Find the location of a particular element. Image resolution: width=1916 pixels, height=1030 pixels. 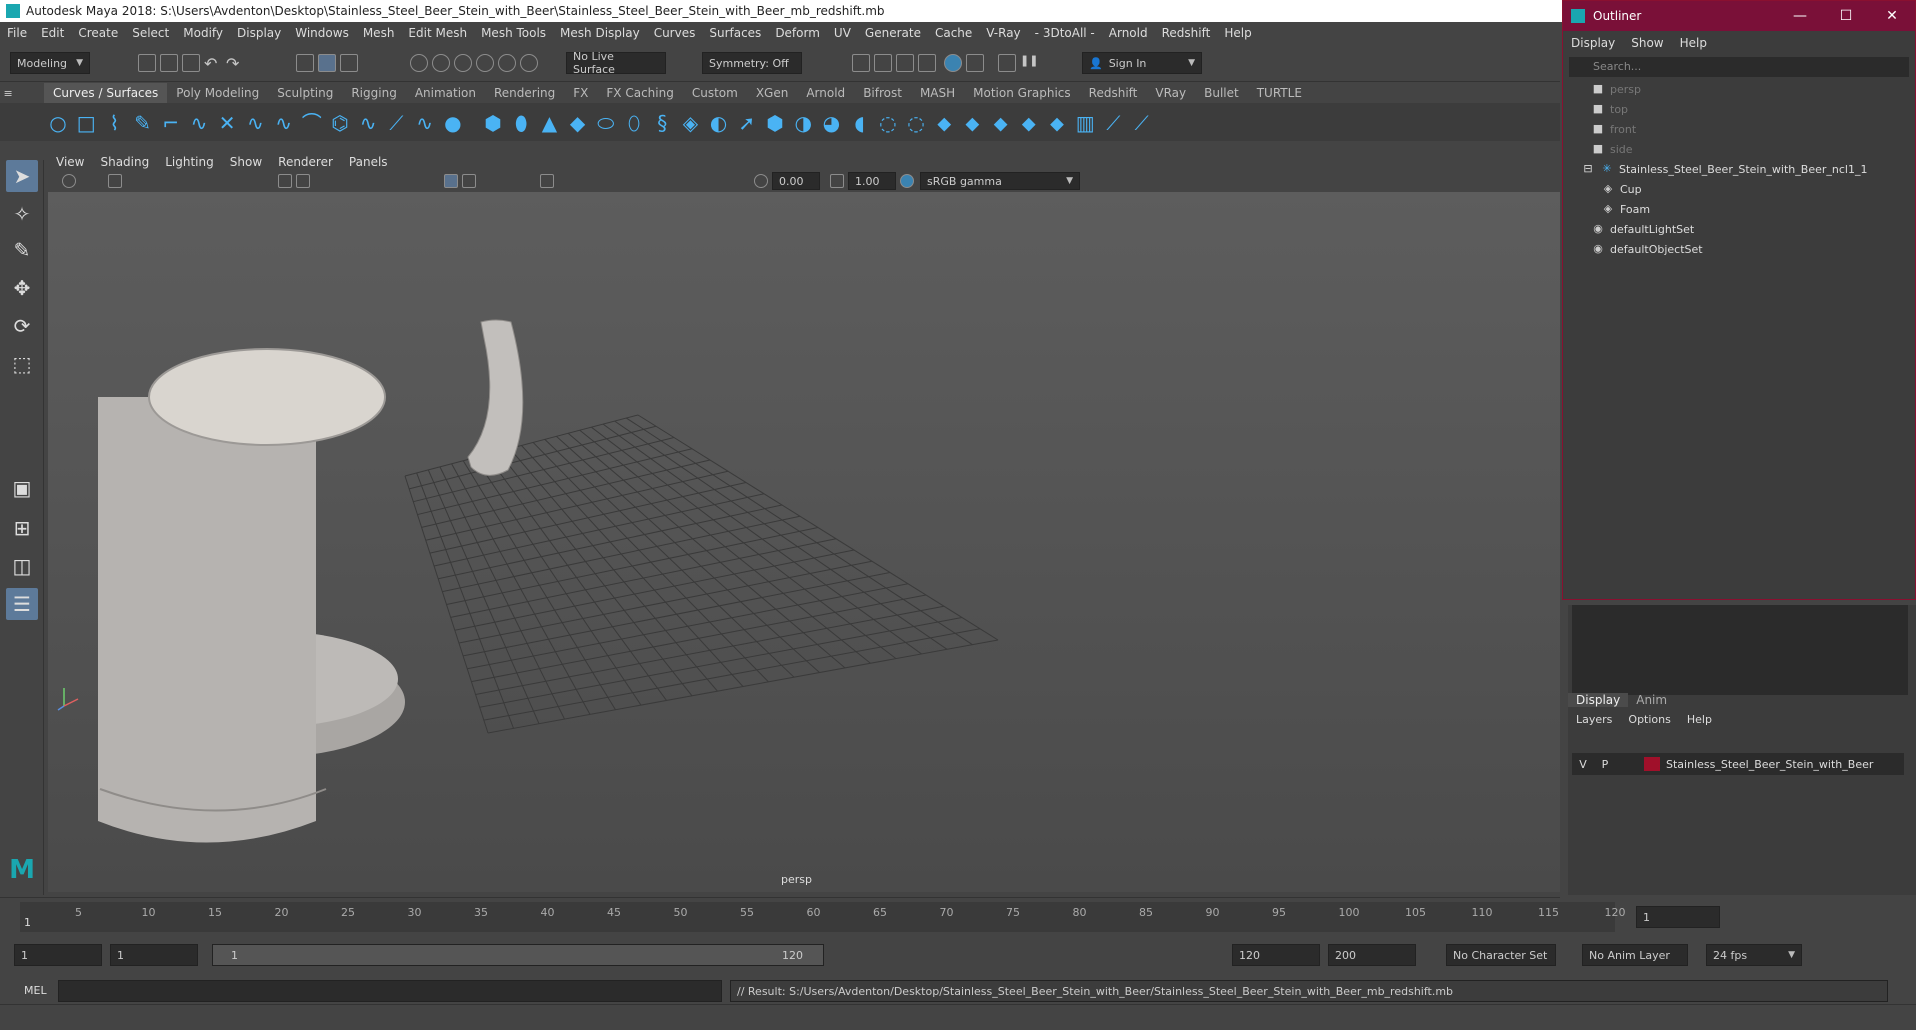

symmetry-field: Symmetry: Off is located at coordinates (752, 63).